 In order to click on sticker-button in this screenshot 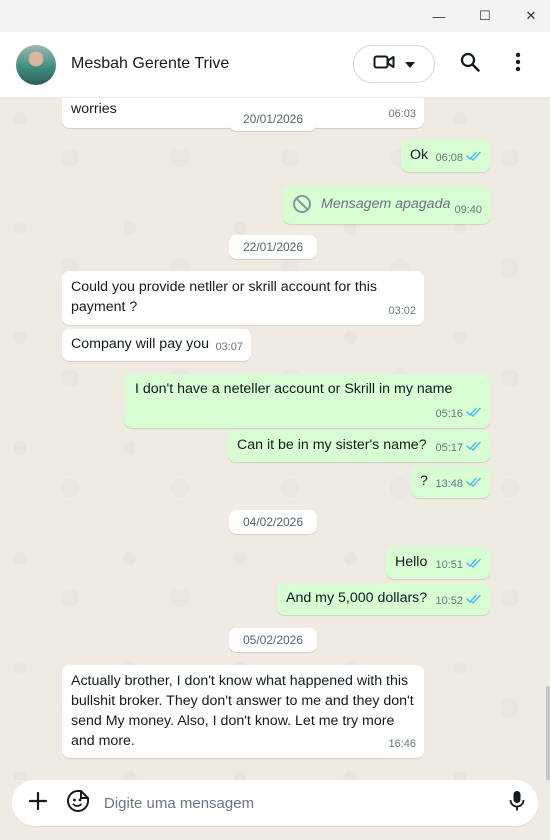, I will do `click(78, 803)`.